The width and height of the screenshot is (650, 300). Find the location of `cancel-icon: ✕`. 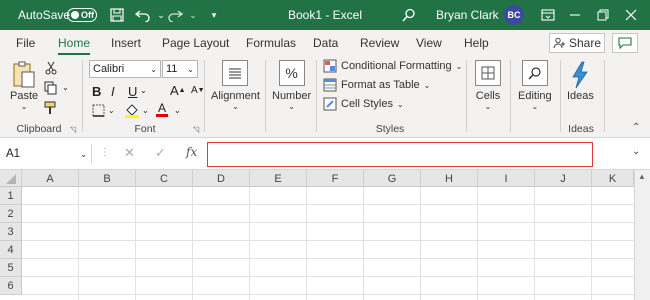

cancel-icon: ✕ is located at coordinates (129, 153).